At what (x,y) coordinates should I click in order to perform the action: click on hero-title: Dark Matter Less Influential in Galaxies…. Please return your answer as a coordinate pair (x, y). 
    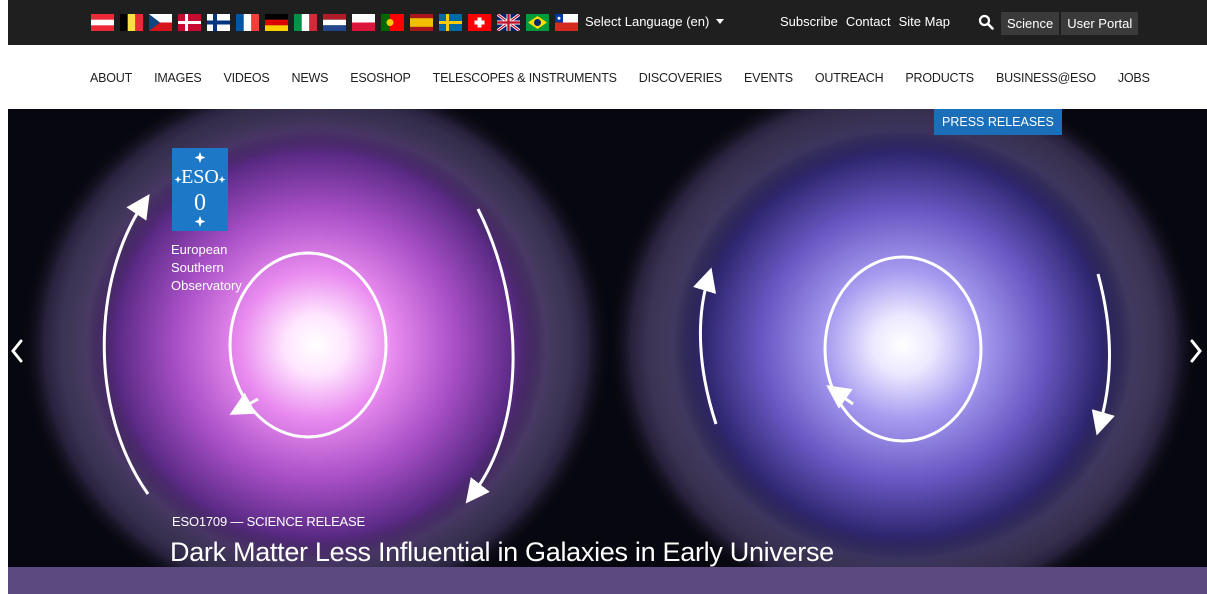
    Looking at the image, I should click on (502, 552).